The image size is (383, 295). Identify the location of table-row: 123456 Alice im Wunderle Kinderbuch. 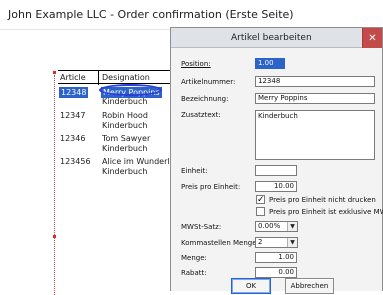
(116, 168).